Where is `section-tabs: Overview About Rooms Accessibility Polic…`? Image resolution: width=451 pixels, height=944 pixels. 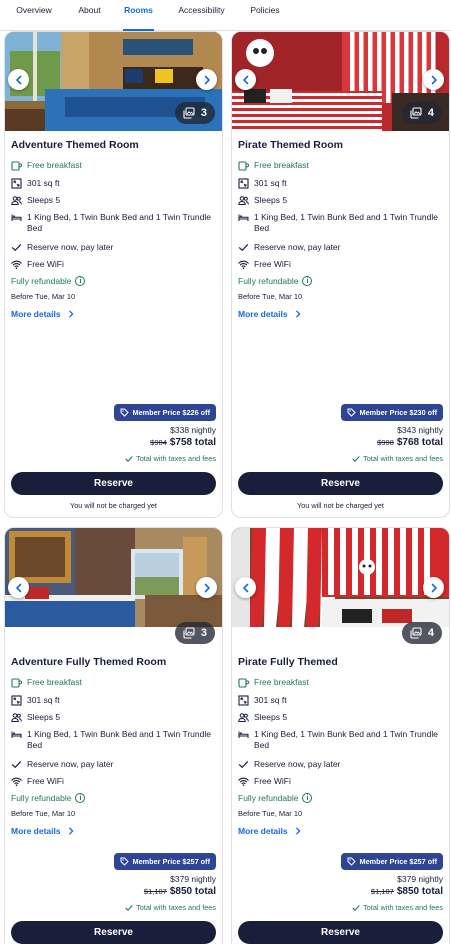 section-tabs: Overview About Rooms Accessibility Polic… is located at coordinates (225, 15).